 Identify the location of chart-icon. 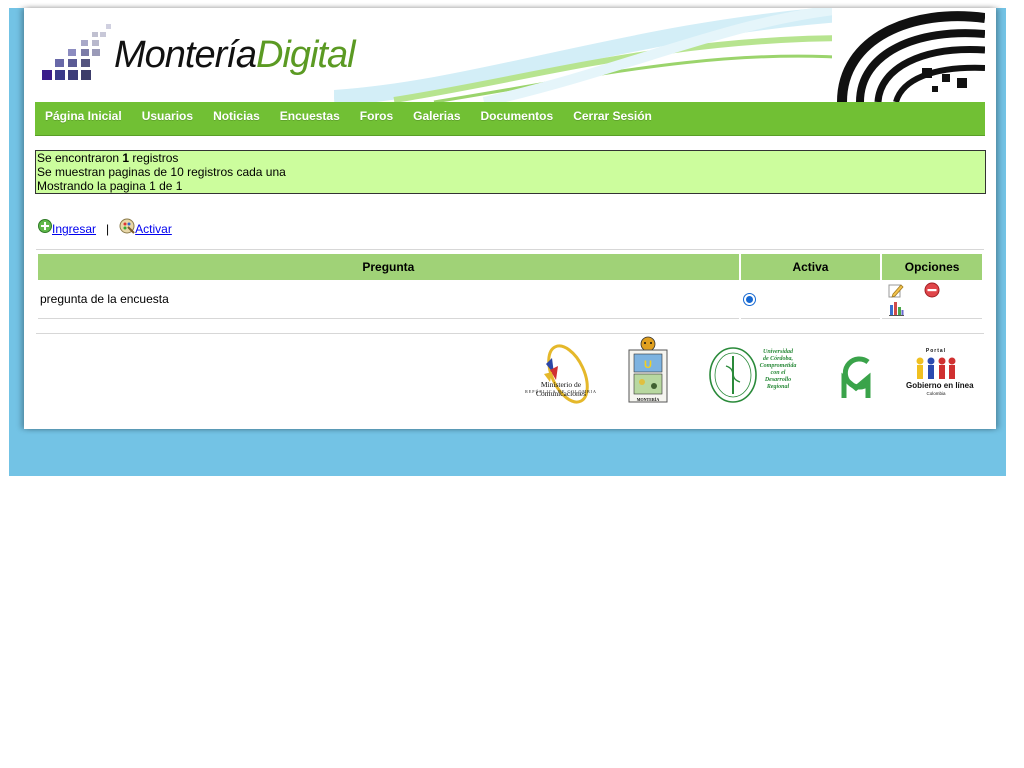
(896, 308).